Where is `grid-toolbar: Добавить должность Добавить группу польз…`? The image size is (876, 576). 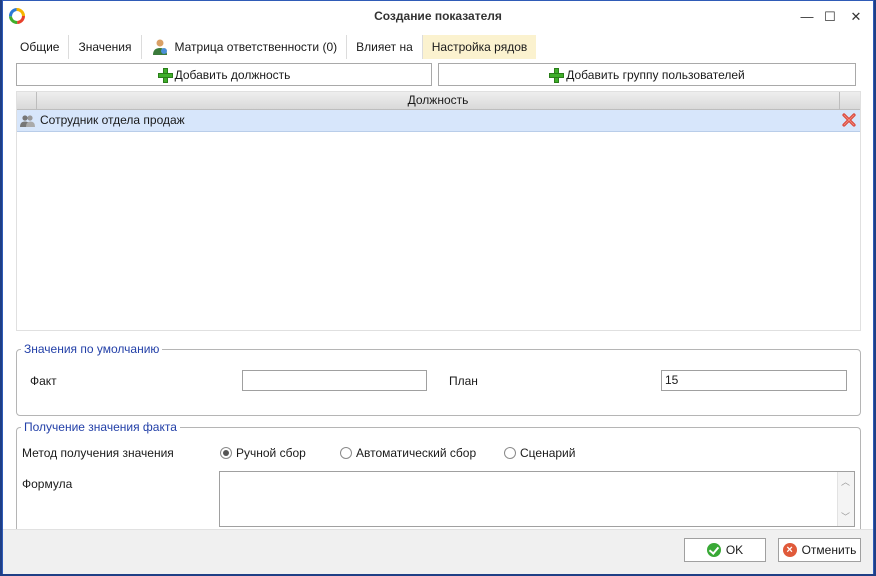
grid-toolbar: Добавить должность Добавить группу польз… is located at coordinates (438, 75).